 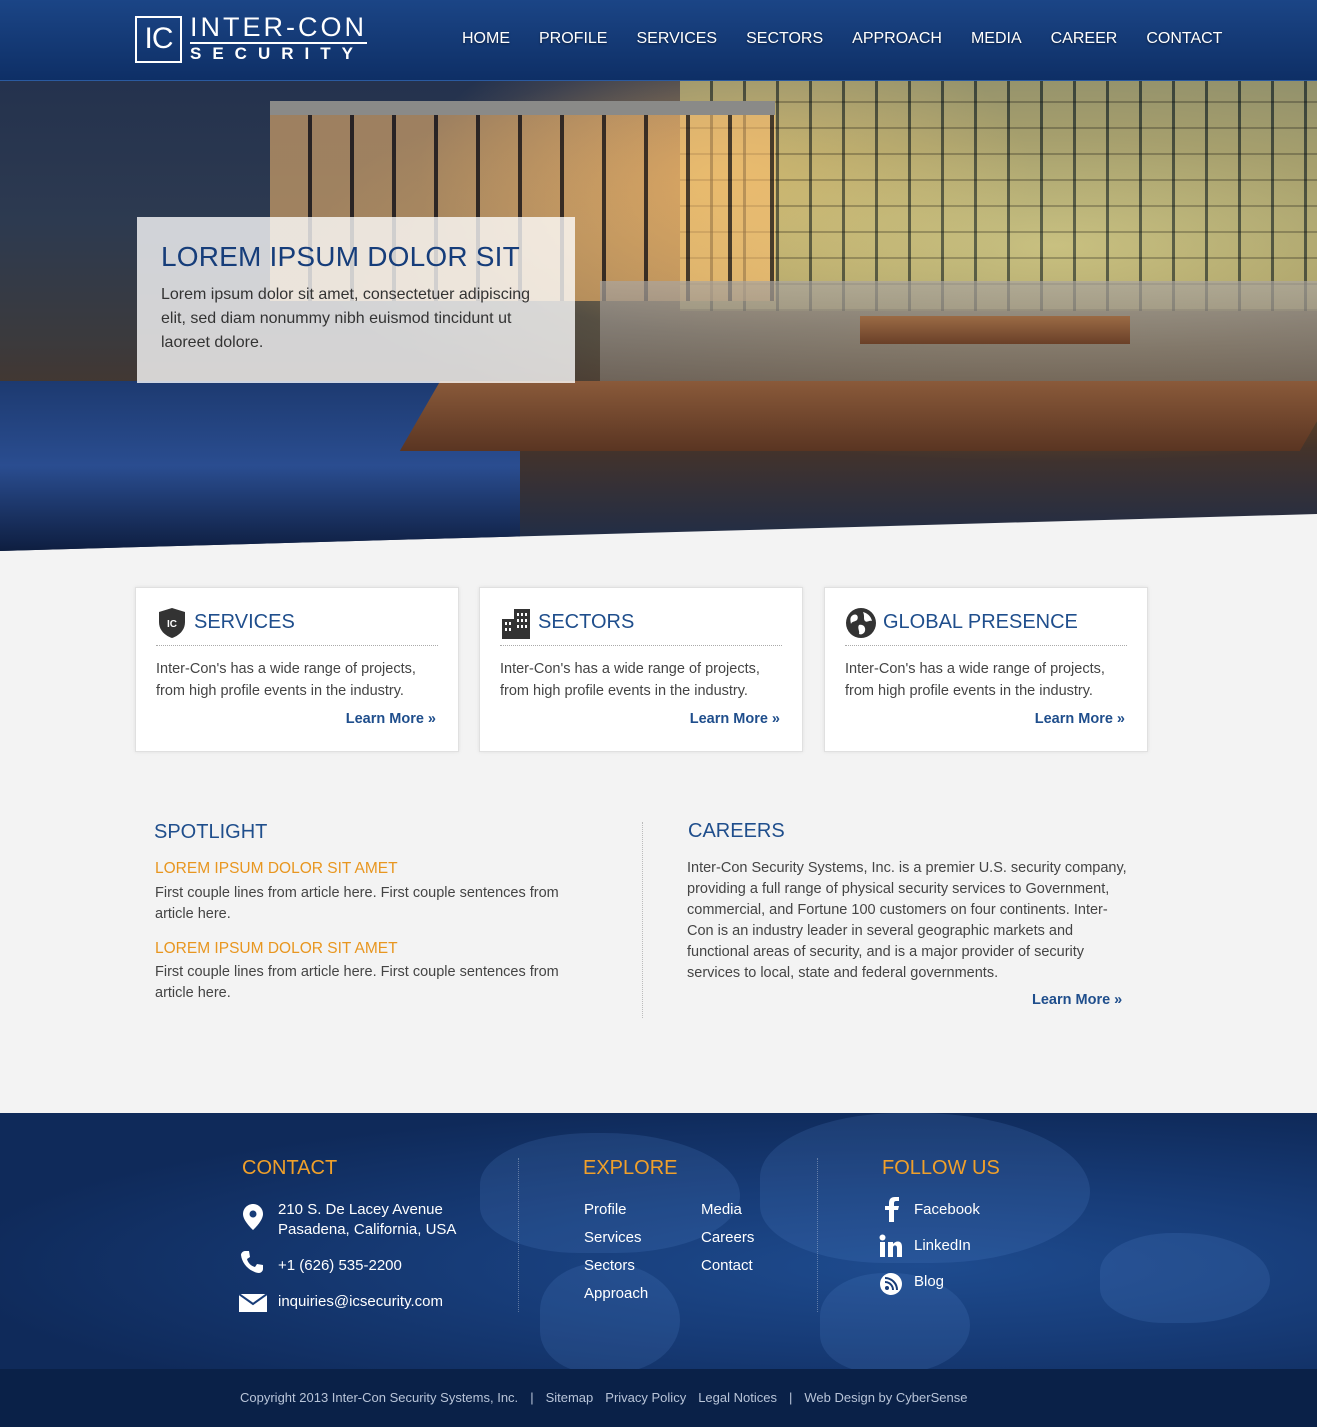 What do you see at coordinates (941, 1168) in the screenshot?
I see `footer-follow-title: FOLLOW US` at bounding box center [941, 1168].